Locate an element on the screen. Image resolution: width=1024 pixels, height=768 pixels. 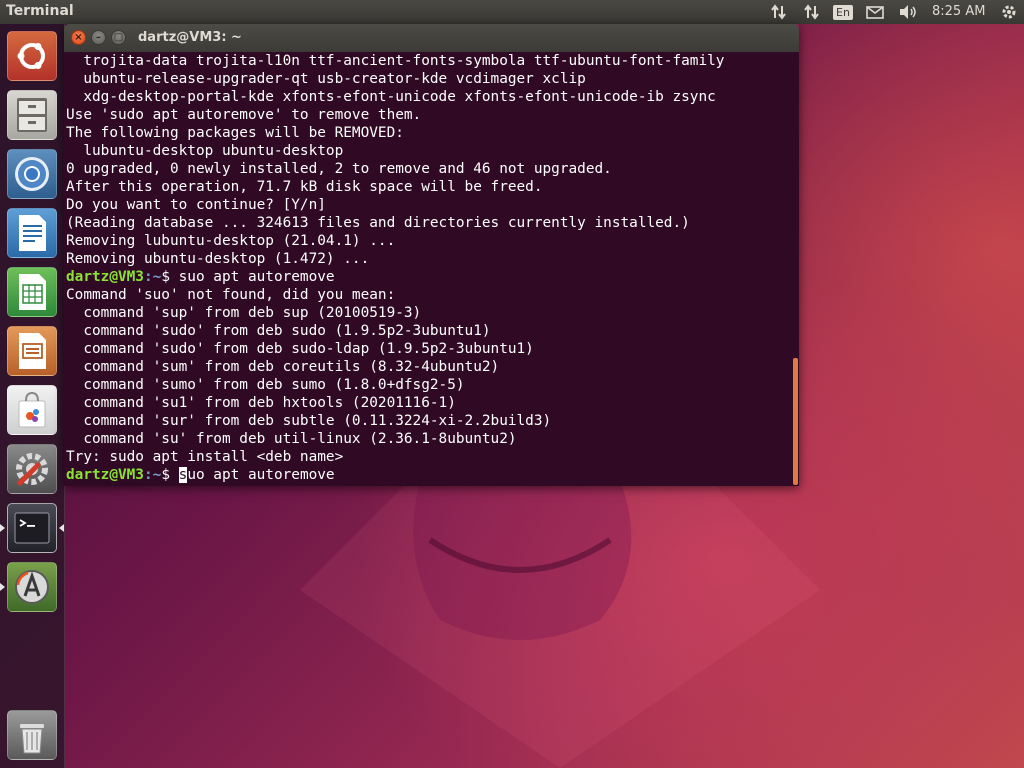
launcher-files is located at coordinates (32, 115).